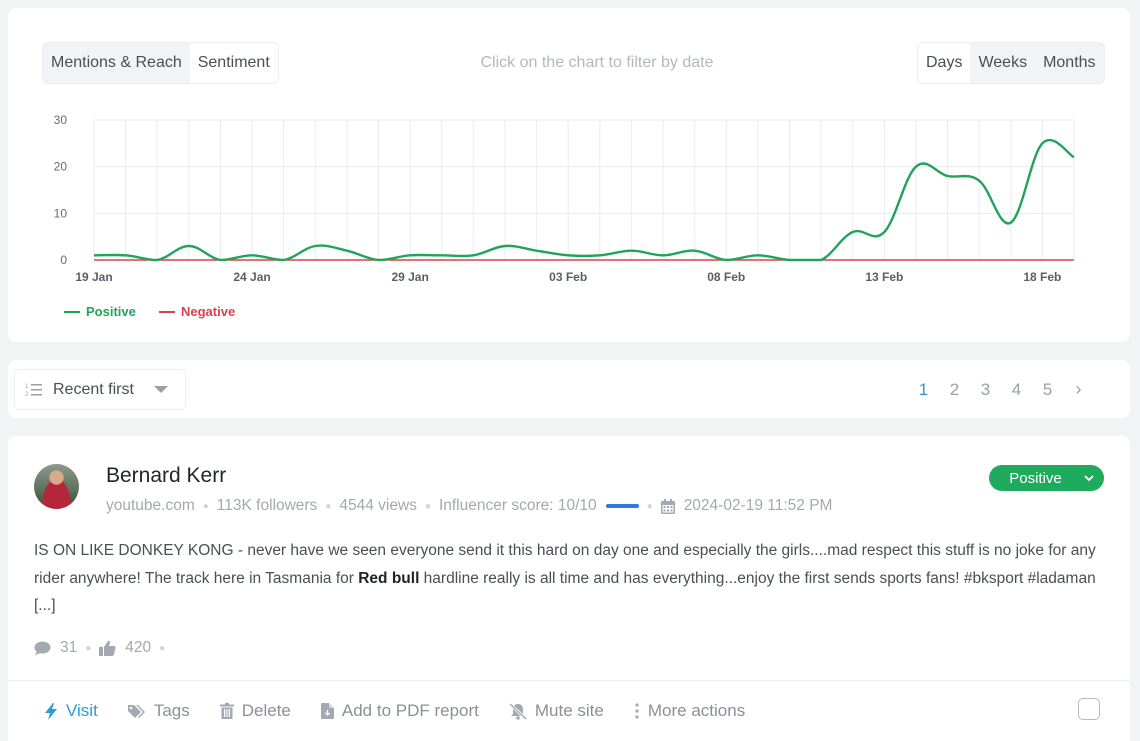 The height and width of the screenshot is (741, 1140). I want to click on view-count: 4544 views, so click(378, 505).